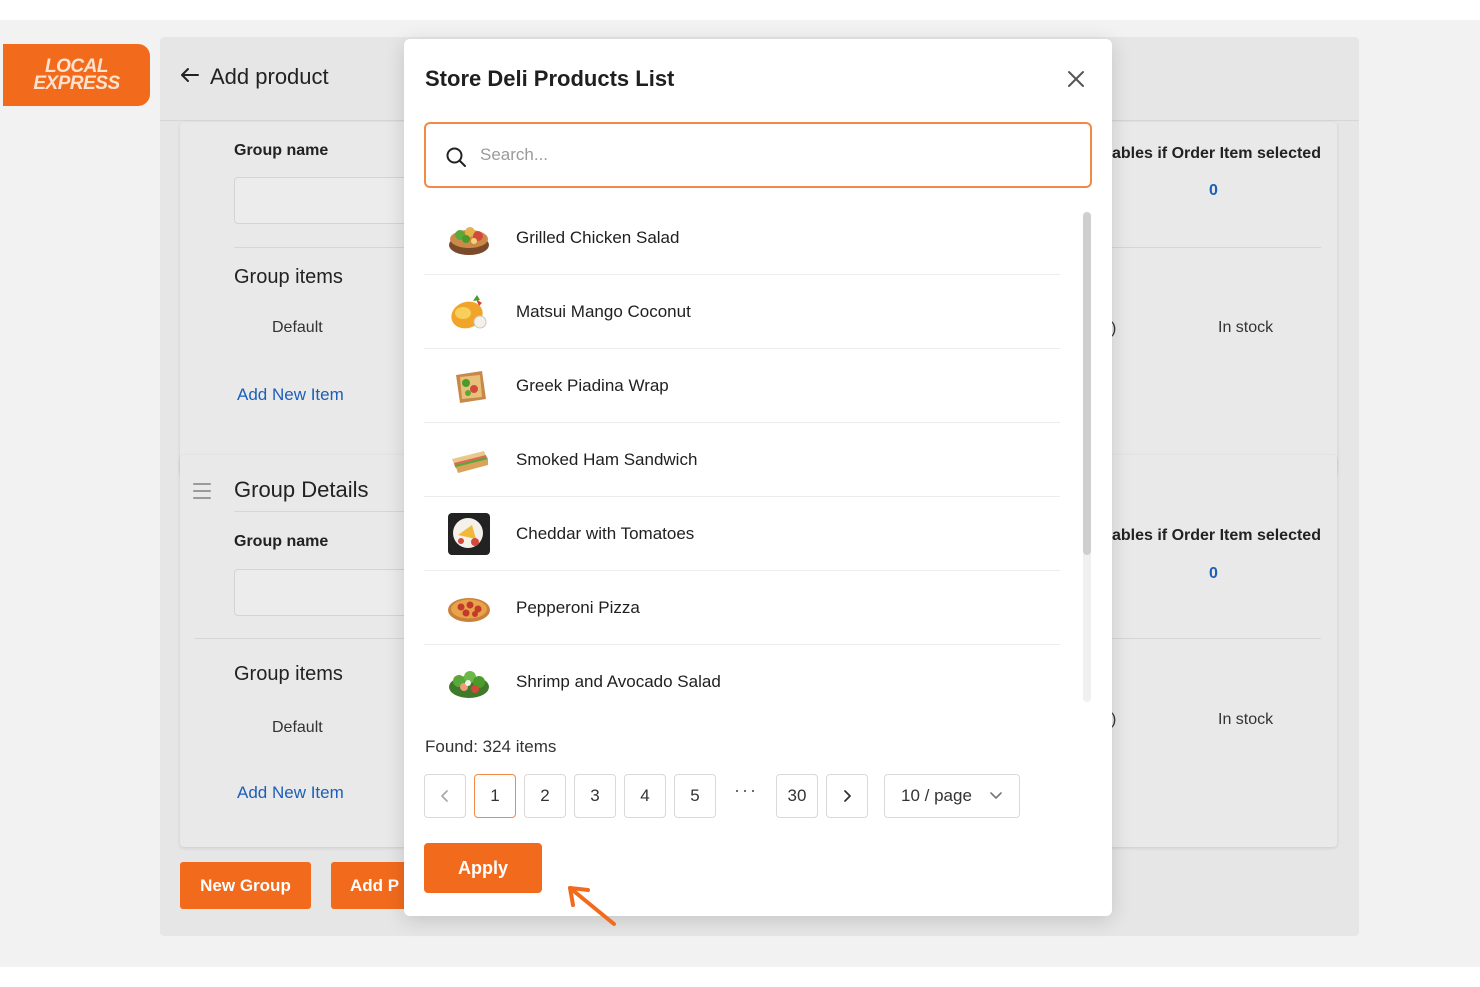 The height and width of the screenshot is (987, 1480). I want to click on chevron-left-icon, so click(444, 796).